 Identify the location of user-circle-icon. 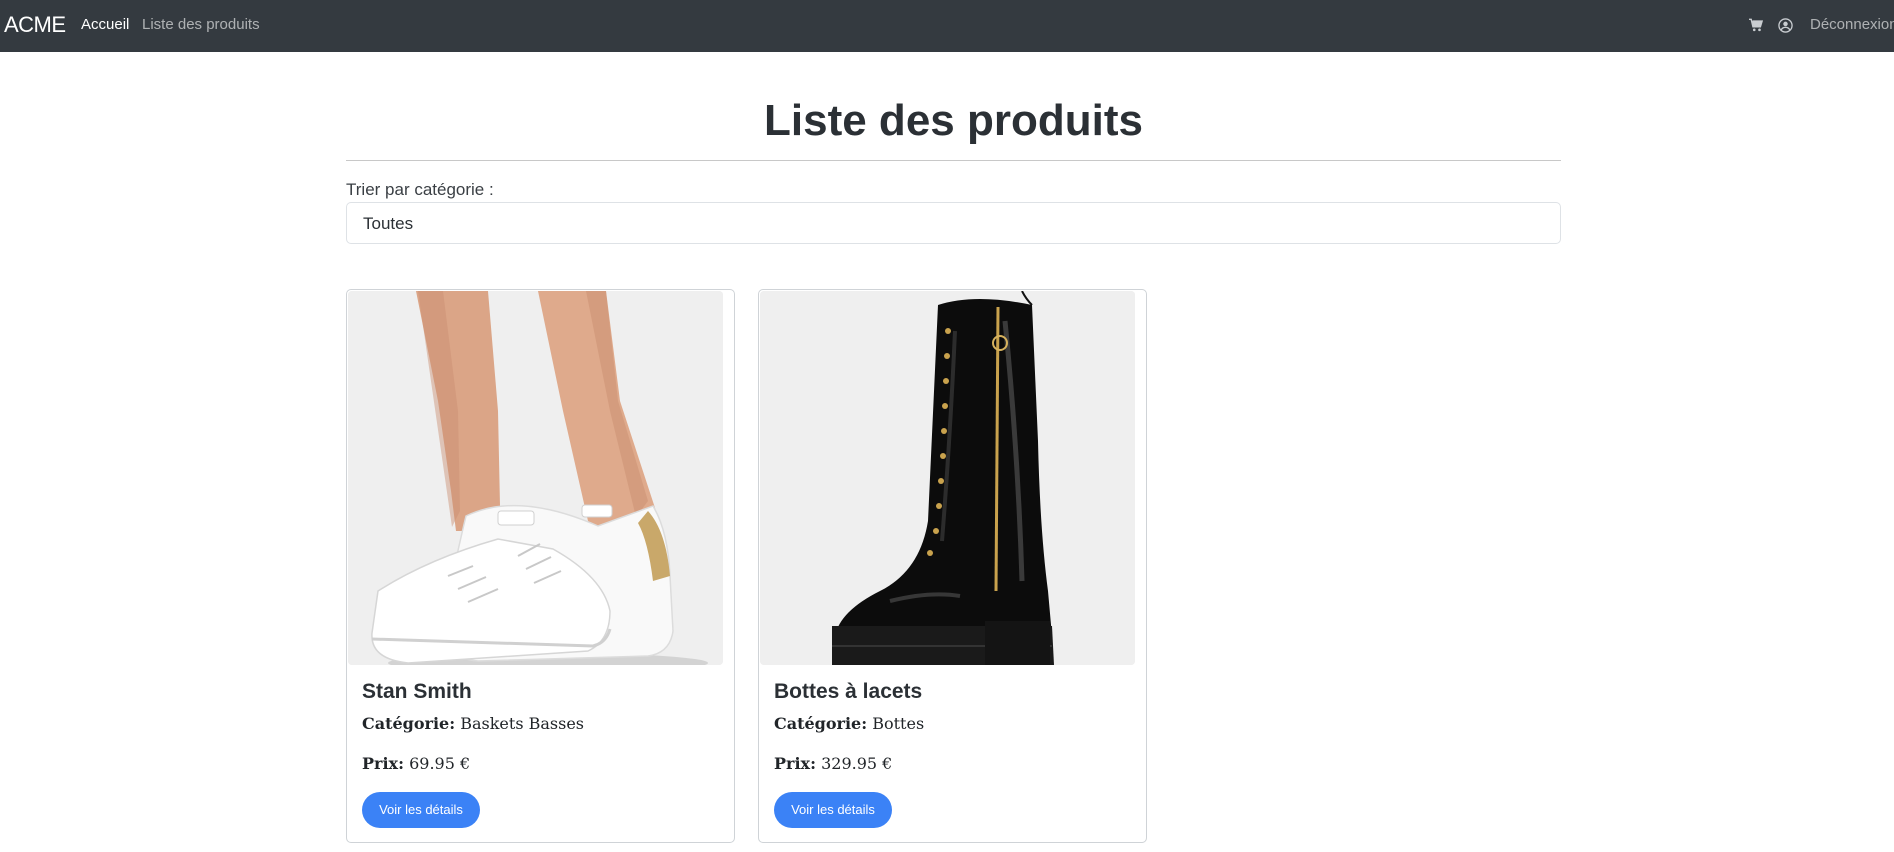
(1785, 25).